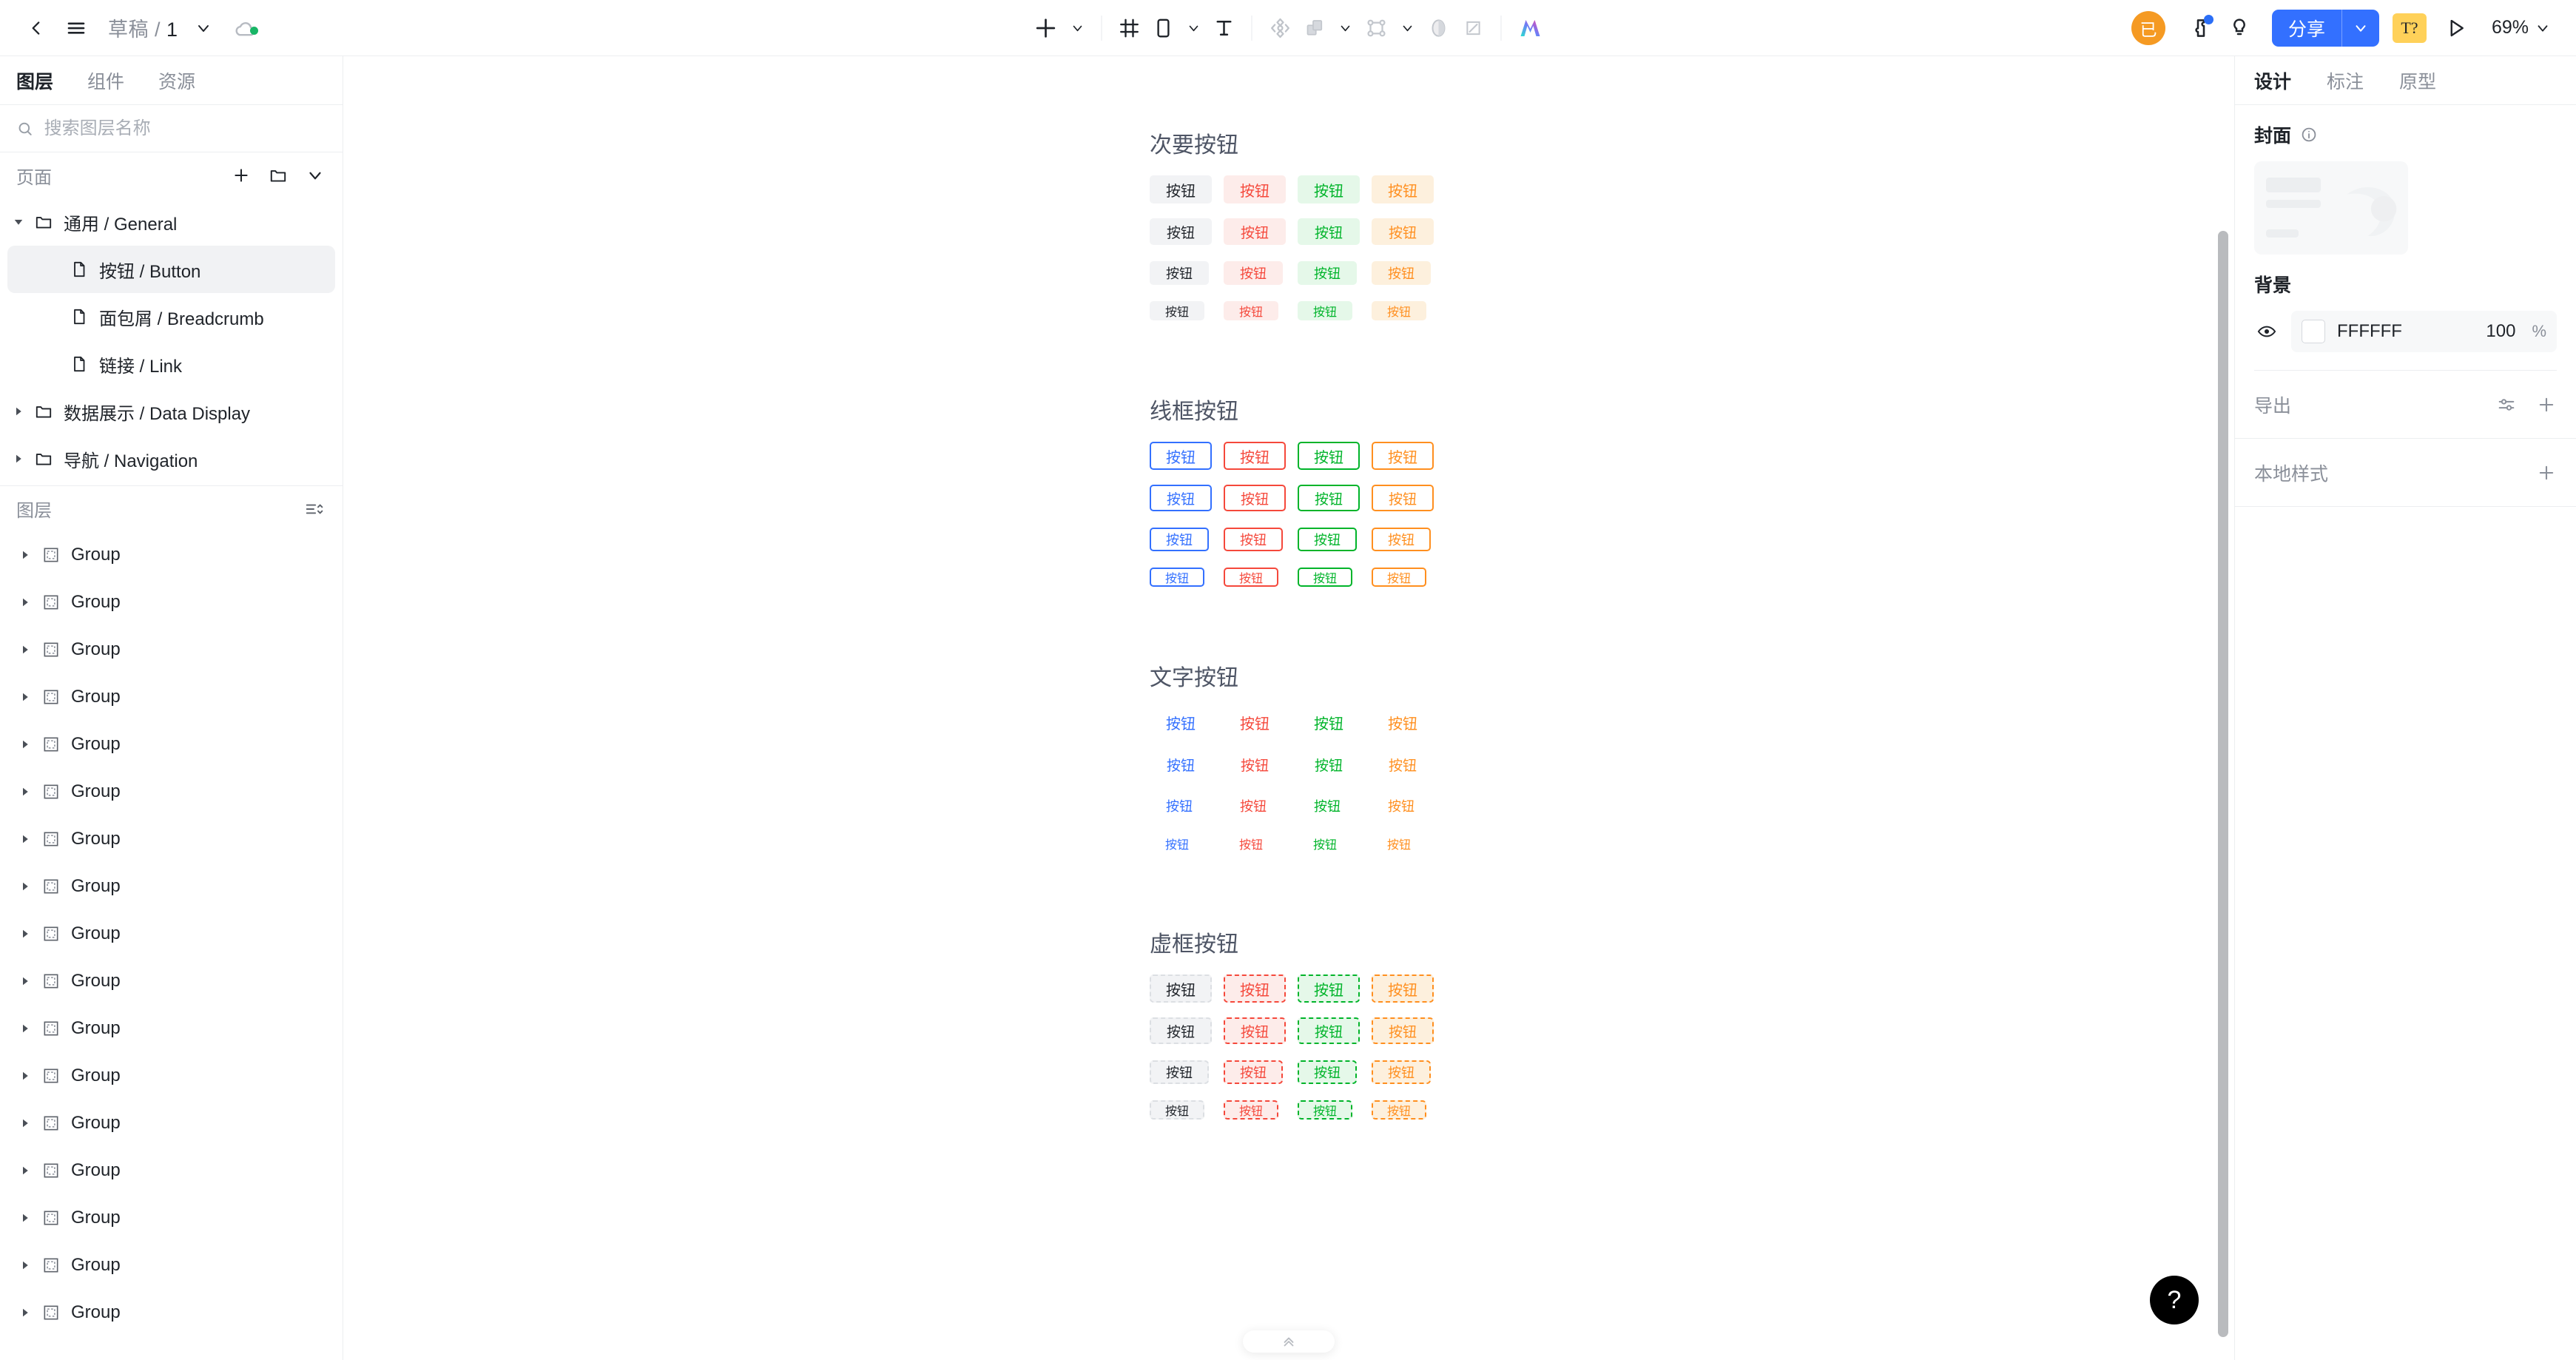 This screenshot has height=1360, width=2576. I want to click on right-panel-tab-0: 设计, so click(2272, 80).